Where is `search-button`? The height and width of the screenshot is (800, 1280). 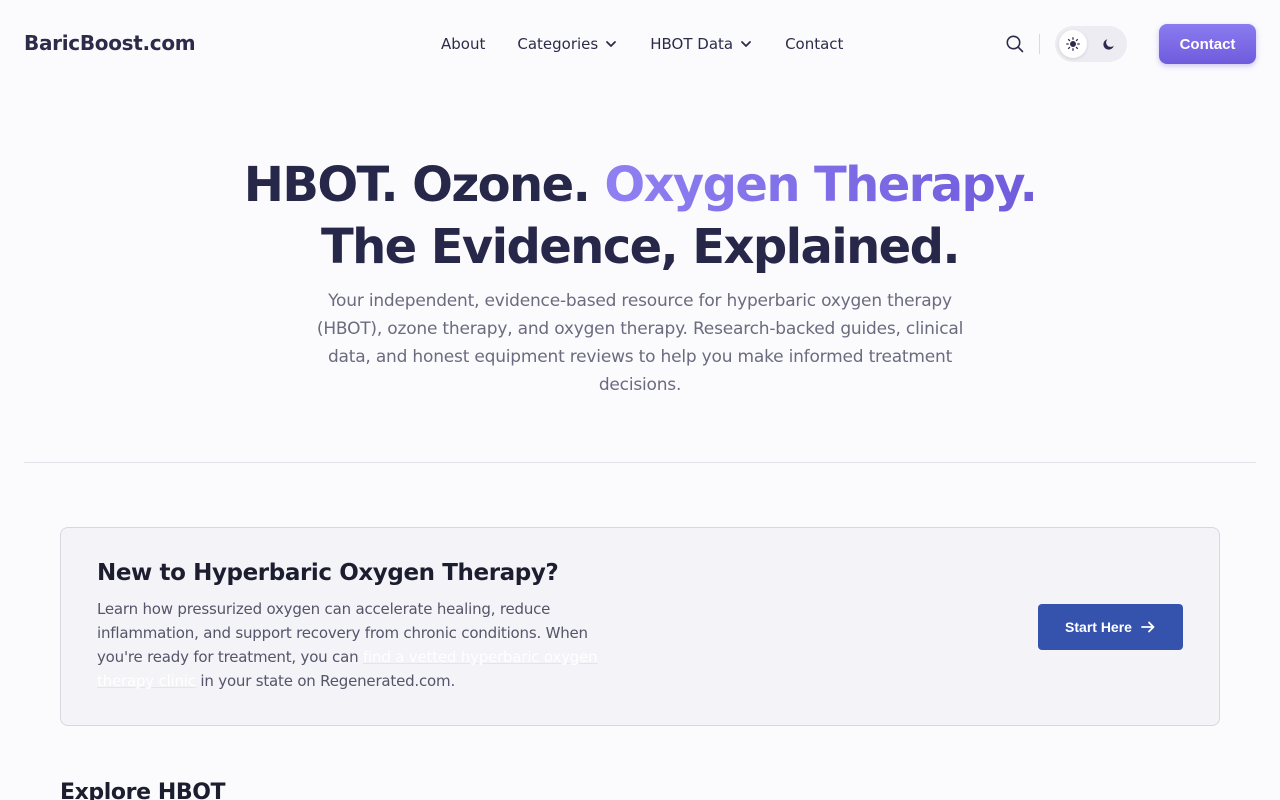
search-button is located at coordinates (1015, 44).